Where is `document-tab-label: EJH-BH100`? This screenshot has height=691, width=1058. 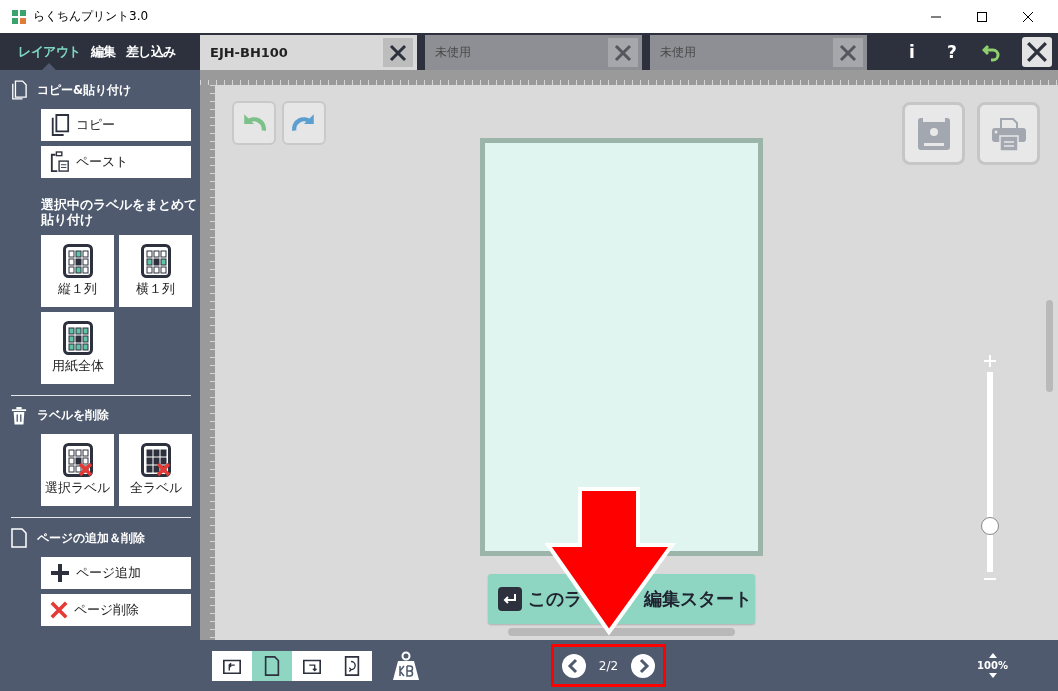 document-tab-label: EJH-BH100 is located at coordinates (249, 52).